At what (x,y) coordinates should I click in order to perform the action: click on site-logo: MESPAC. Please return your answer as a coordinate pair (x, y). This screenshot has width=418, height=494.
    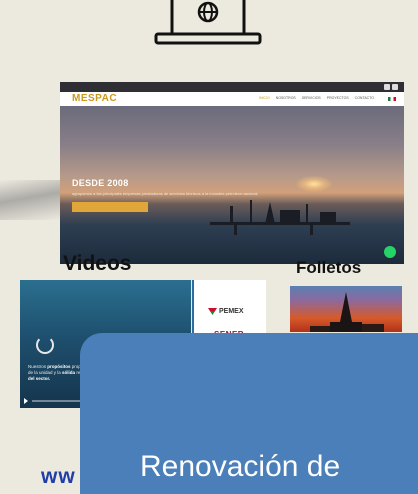
    Looking at the image, I should click on (94, 98).